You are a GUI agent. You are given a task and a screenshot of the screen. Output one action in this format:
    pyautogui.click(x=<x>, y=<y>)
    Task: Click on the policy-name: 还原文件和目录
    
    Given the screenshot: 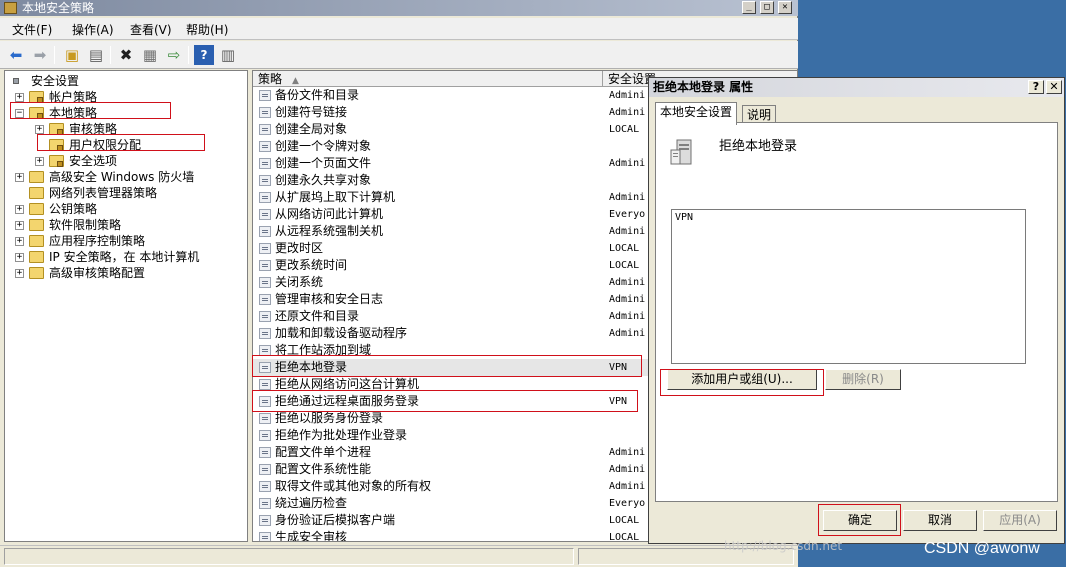 What is the action you would take?
    pyautogui.click(x=317, y=316)
    